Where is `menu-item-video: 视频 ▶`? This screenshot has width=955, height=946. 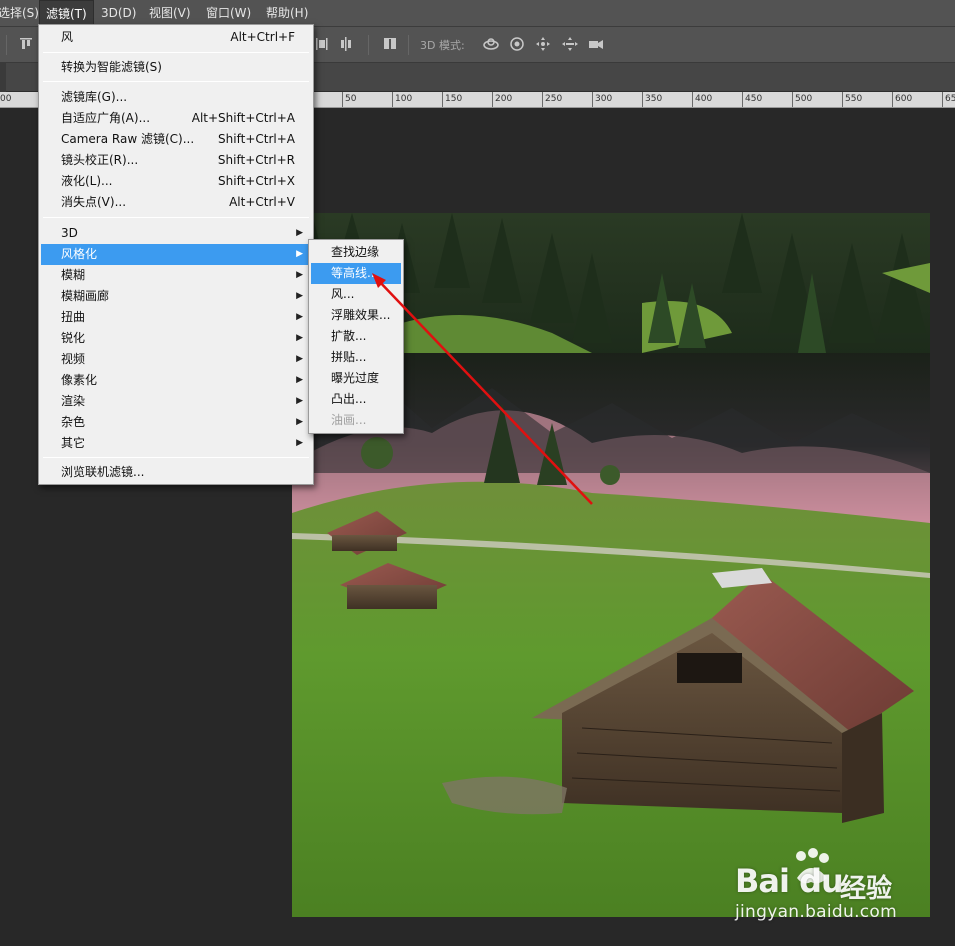 menu-item-video: 视频 ▶ is located at coordinates (176, 359).